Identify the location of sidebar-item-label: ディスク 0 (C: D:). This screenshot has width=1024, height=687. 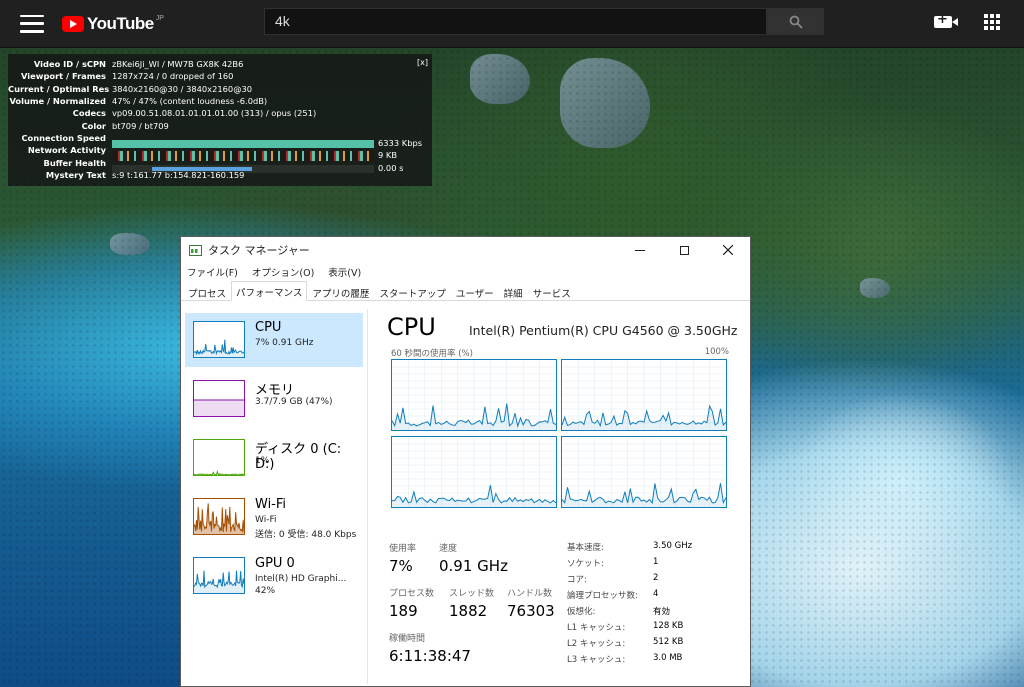
(298, 457).